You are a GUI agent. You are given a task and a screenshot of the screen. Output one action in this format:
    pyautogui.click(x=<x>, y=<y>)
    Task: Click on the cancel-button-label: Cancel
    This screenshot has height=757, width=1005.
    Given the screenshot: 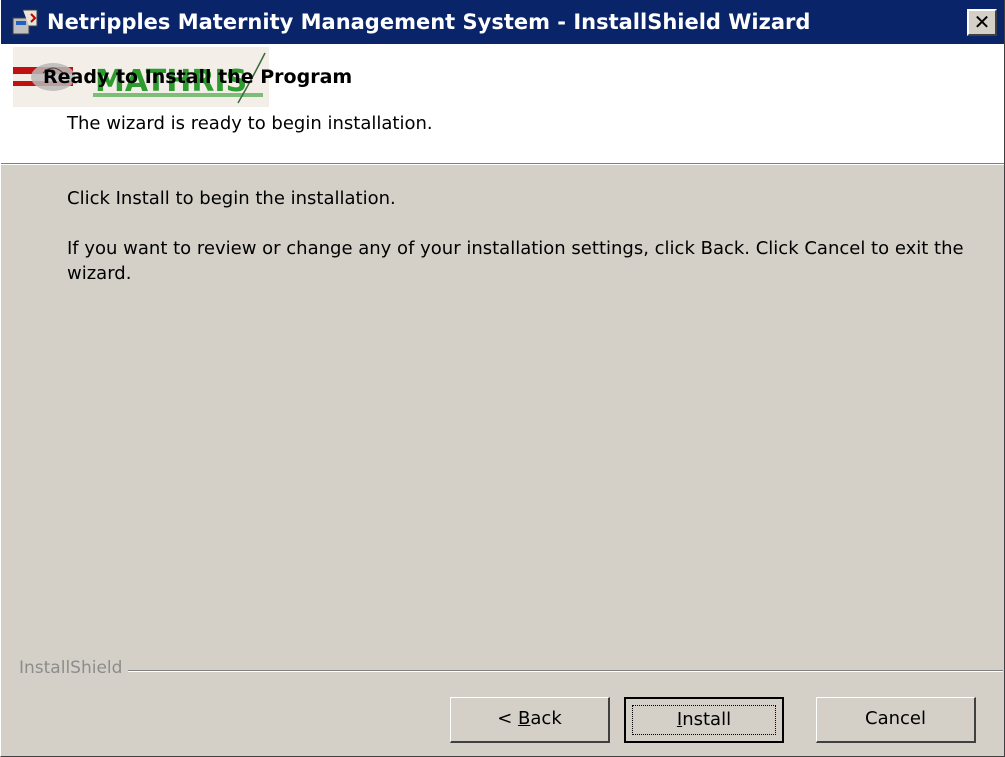 What is the action you would take?
    pyautogui.click(x=895, y=718)
    